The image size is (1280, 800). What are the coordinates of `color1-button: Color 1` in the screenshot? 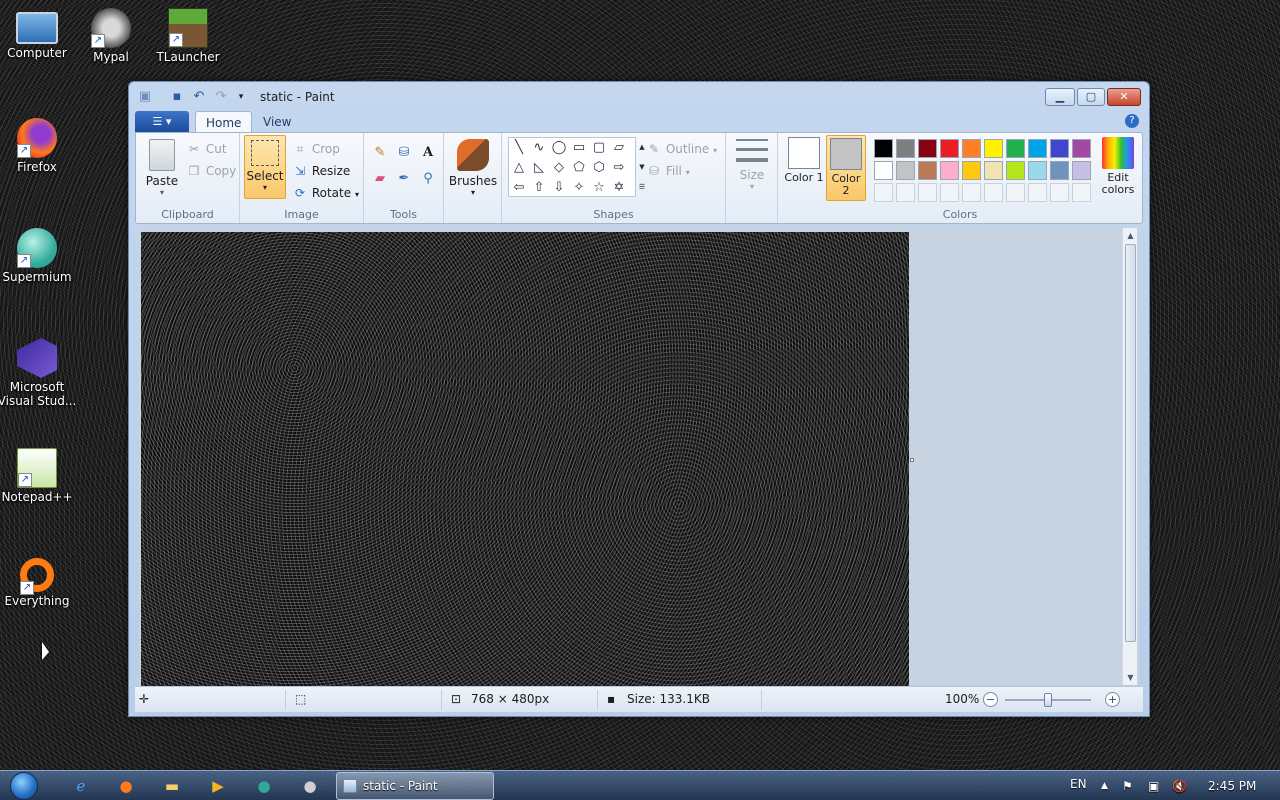 It's located at (804, 169).